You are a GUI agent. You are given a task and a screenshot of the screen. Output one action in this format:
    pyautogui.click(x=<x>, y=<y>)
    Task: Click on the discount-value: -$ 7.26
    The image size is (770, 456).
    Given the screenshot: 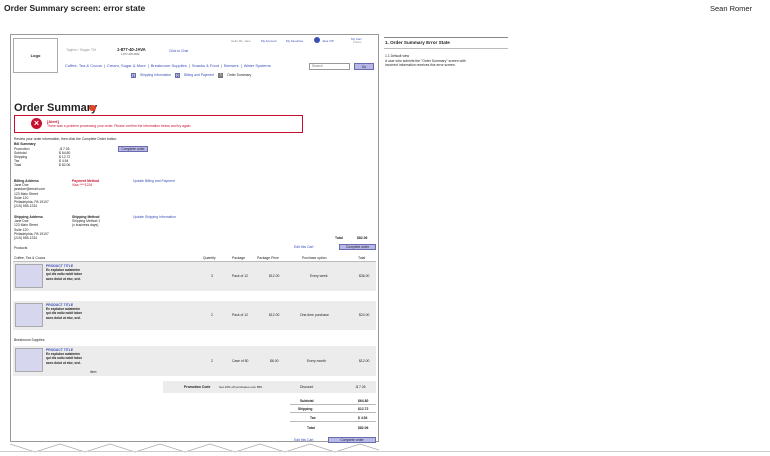 What is the action you would take?
    pyautogui.click(x=360, y=387)
    